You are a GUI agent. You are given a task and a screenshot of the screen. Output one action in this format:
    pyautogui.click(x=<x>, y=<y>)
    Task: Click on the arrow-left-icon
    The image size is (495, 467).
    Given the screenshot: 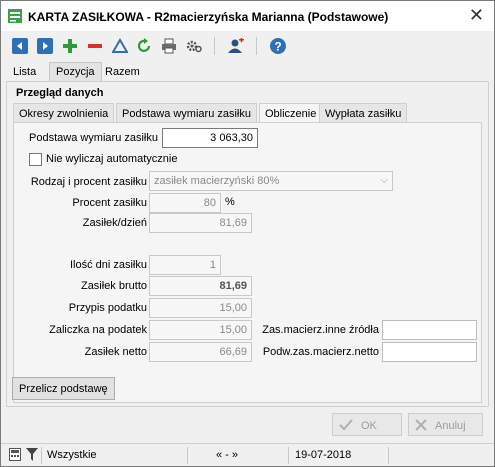 What is the action you would take?
    pyautogui.click(x=20, y=46)
    